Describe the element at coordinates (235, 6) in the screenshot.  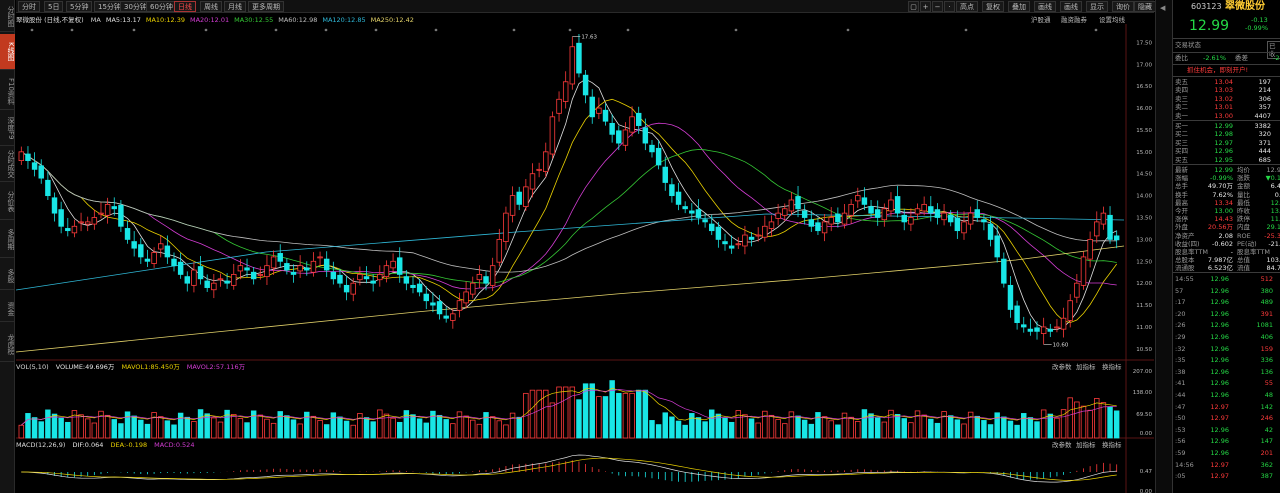
I see `period-monthly: 月线` at that location.